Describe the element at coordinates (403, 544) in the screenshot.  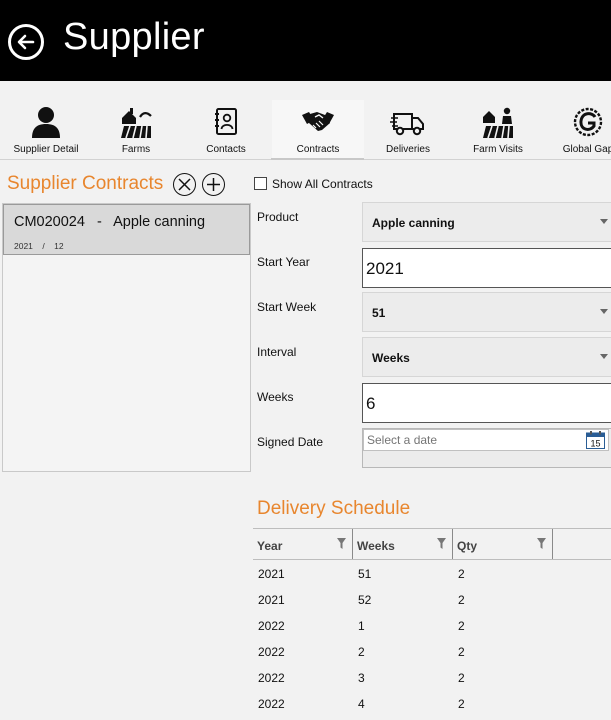
I see `column-header-weeks: Weeks` at that location.